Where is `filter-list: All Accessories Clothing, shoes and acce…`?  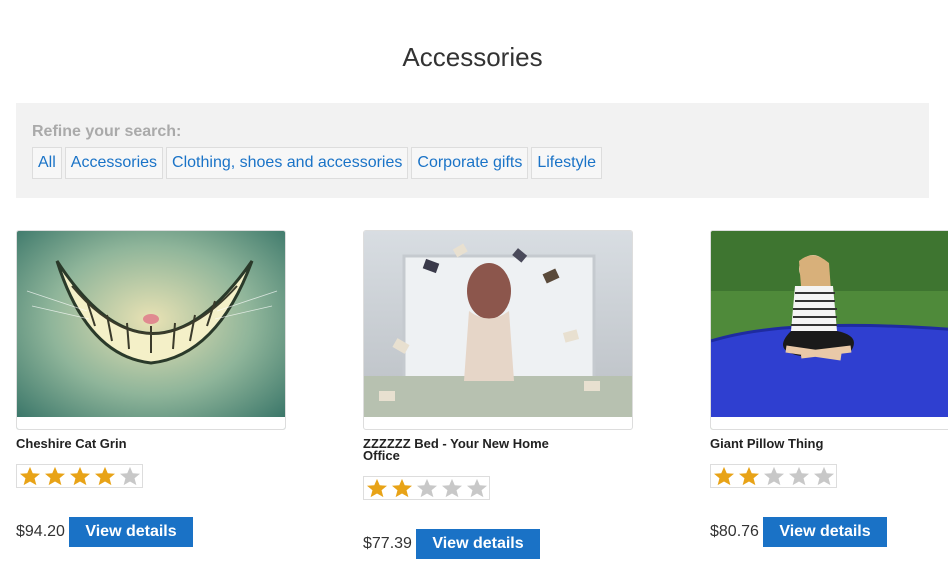 filter-list: All Accessories Clothing, shoes and acce… is located at coordinates (317, 163).